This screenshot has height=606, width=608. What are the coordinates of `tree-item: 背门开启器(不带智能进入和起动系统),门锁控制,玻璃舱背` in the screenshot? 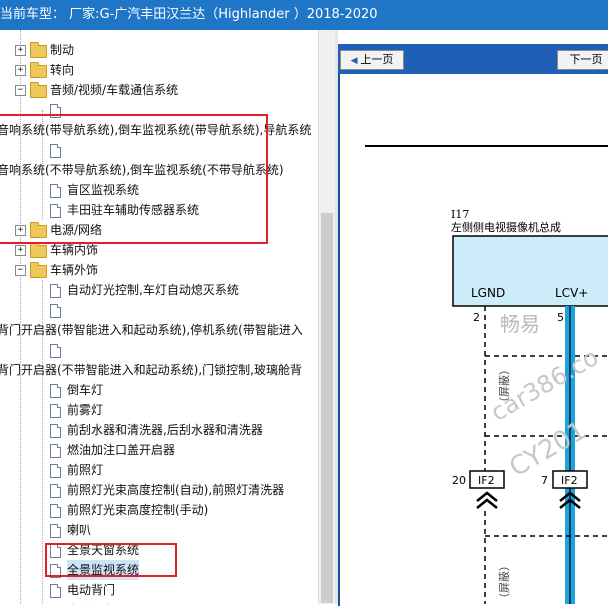 It's located at (159, 370).